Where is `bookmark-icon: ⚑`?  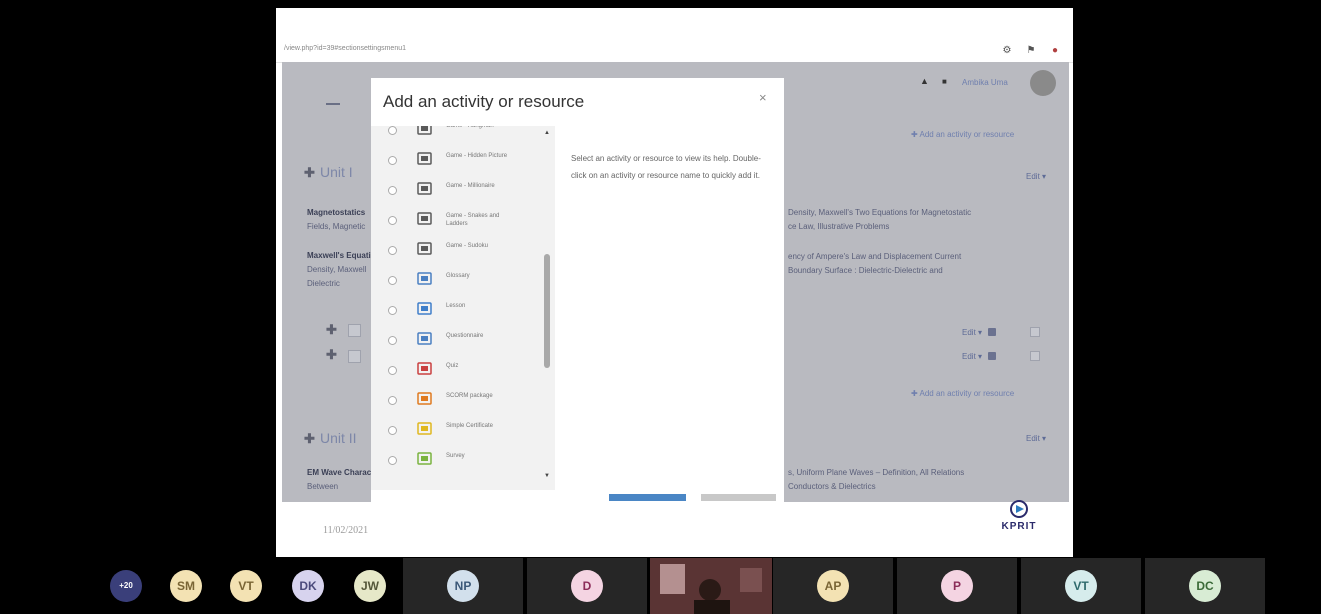 bookmark-icon: ⚑ is located at coordinates (1031, 51).